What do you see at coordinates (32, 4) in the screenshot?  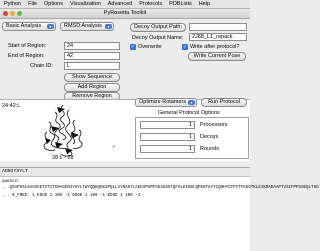 I see `menu-file: File` at bounding box center [32, 4].